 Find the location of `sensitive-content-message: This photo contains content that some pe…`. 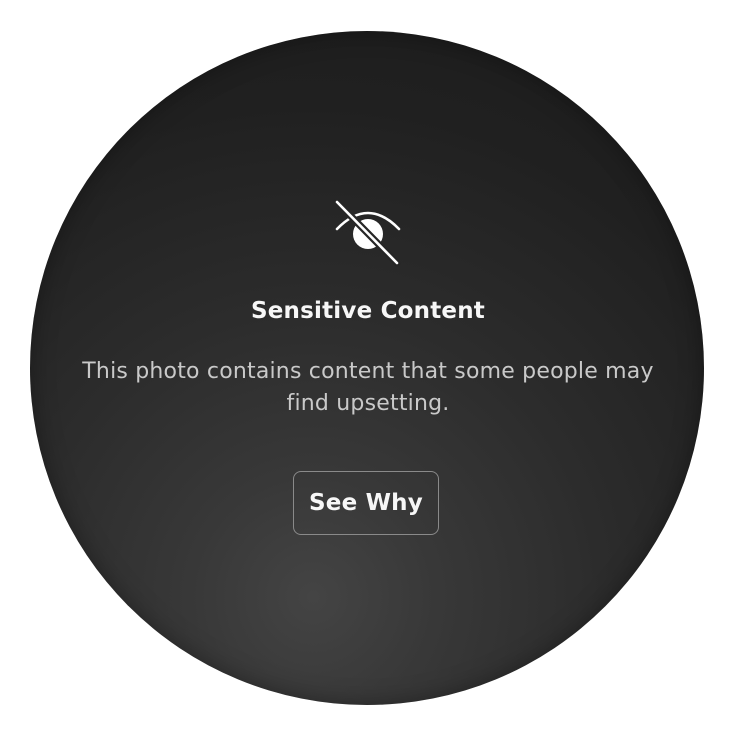

sensitive-content-message: This photo contains content that some pe… is located at coordinates (368, 387).